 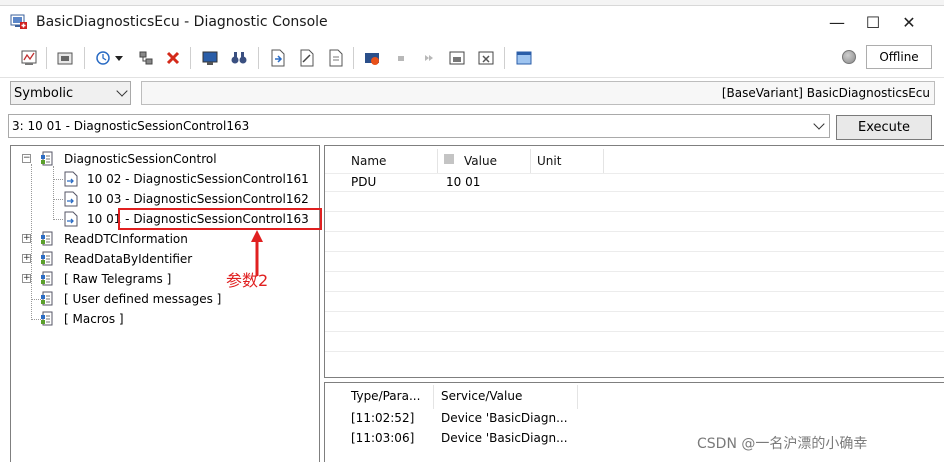 What do you see at coordinates (538, 93) in the screenshot?
I see `variant-display: [BaseVariant] BasicDiagnosticsEcu` at bounding box center [538, 93].